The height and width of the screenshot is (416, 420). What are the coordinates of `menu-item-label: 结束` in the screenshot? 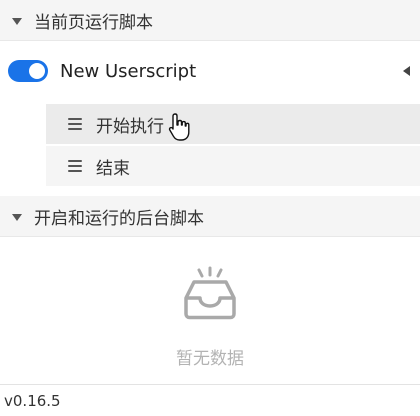 It's located at (113, 168).